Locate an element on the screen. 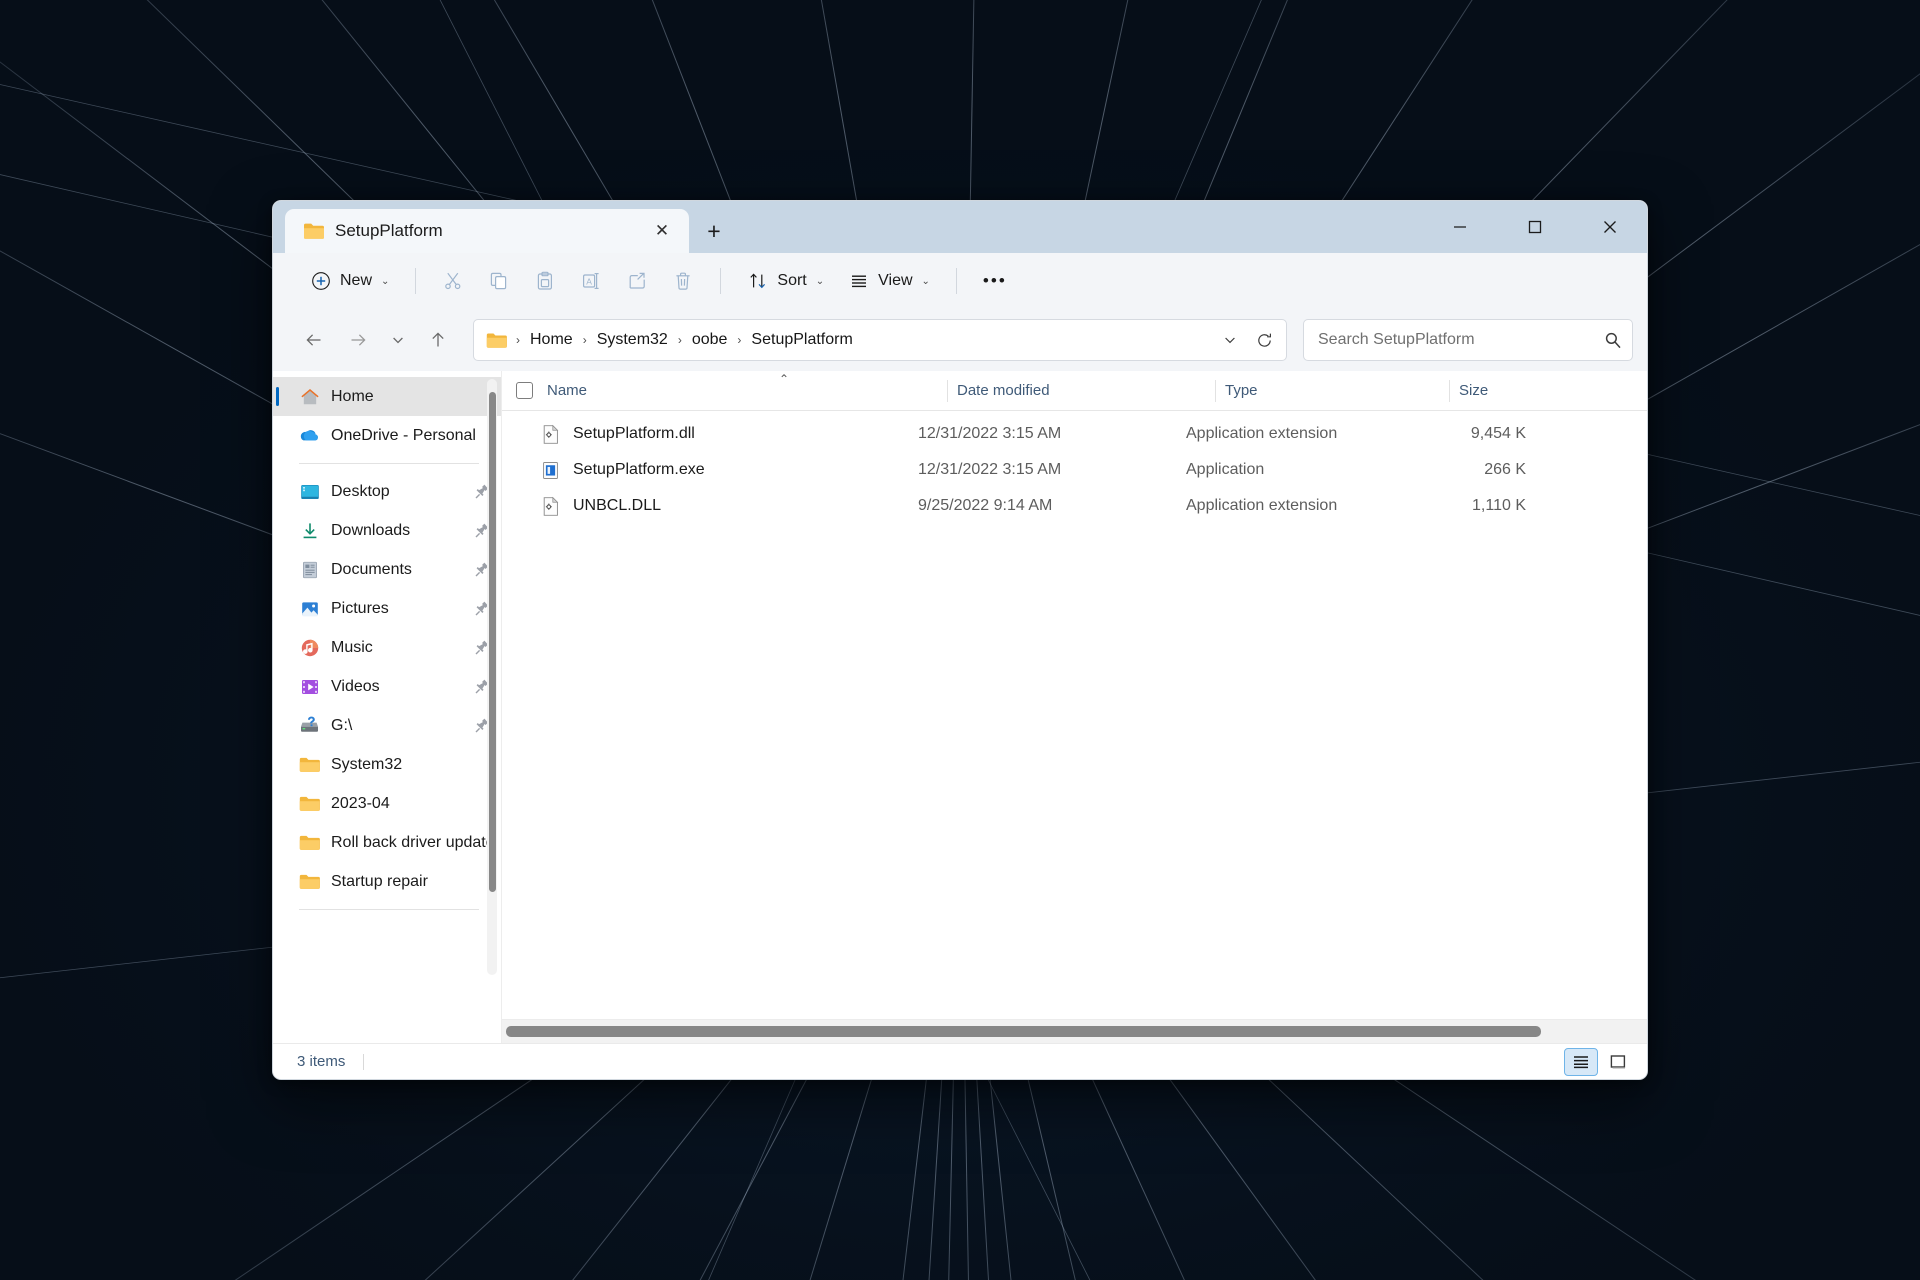  sort-button: Sort ⌄ is located at coordinates (785, 281).